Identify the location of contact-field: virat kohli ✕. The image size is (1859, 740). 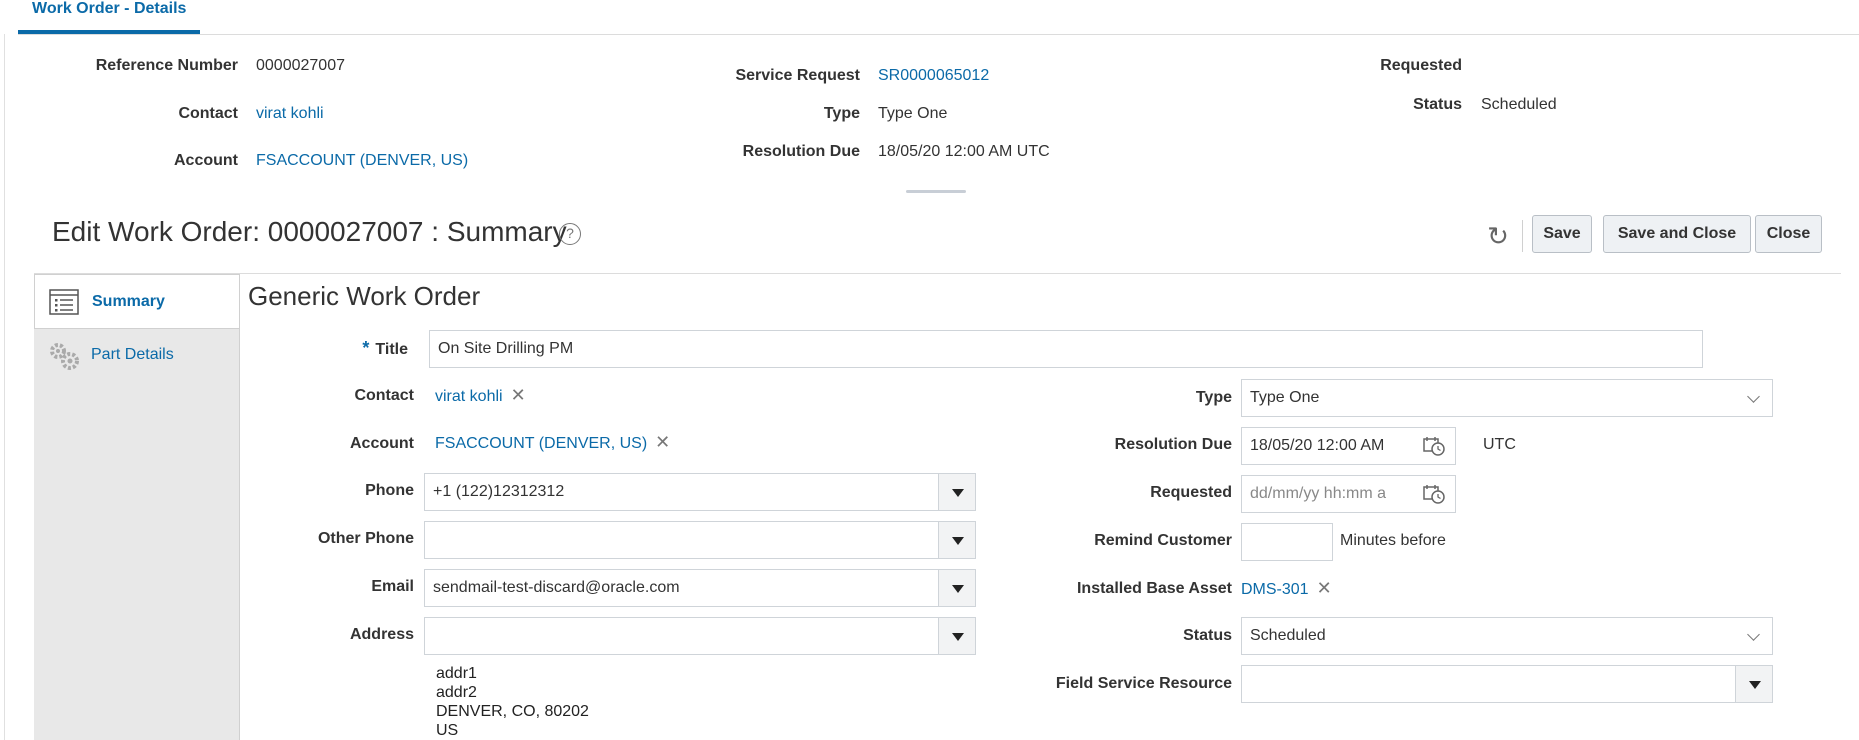
(480, 395).